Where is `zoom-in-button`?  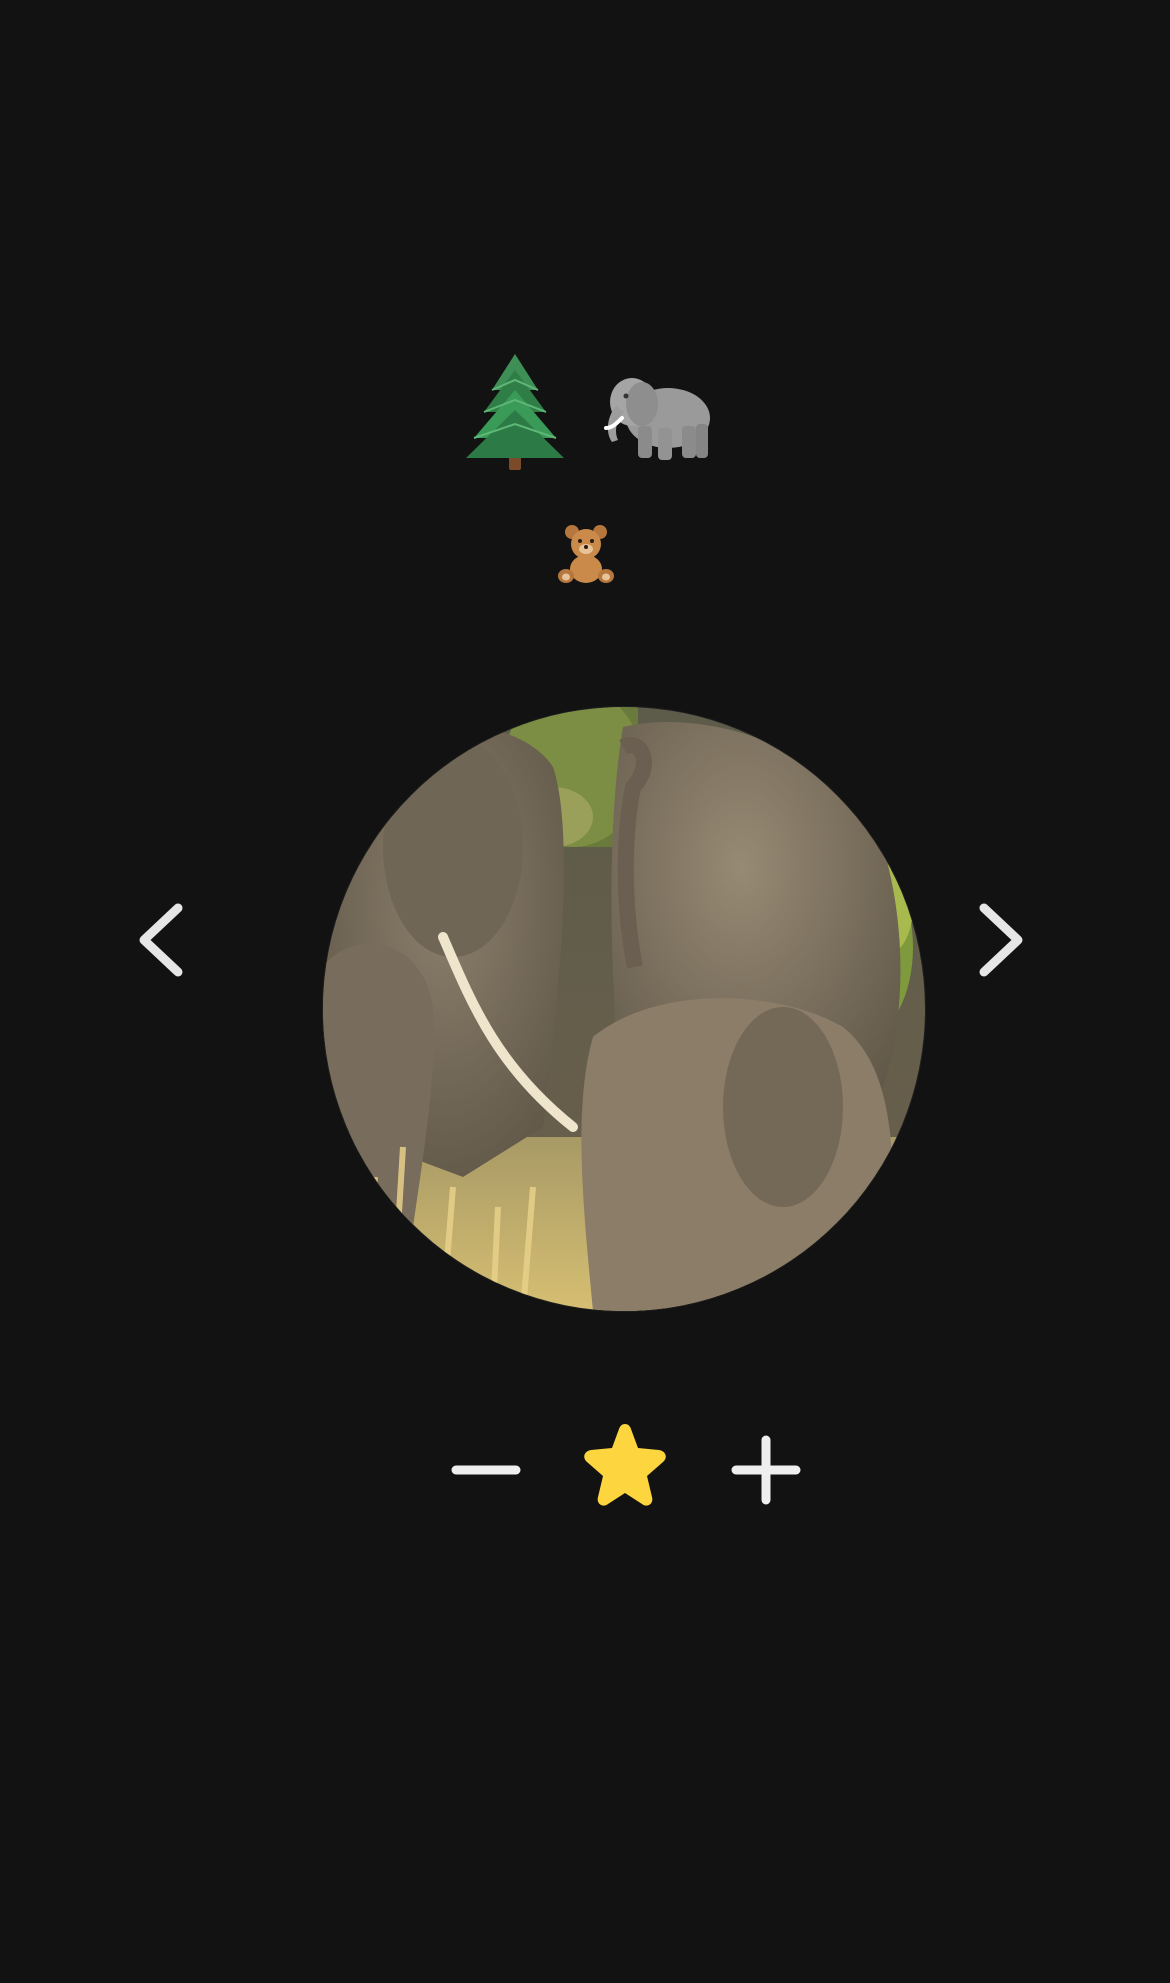 zoom-in-button is located at coordinates (766, 1470).